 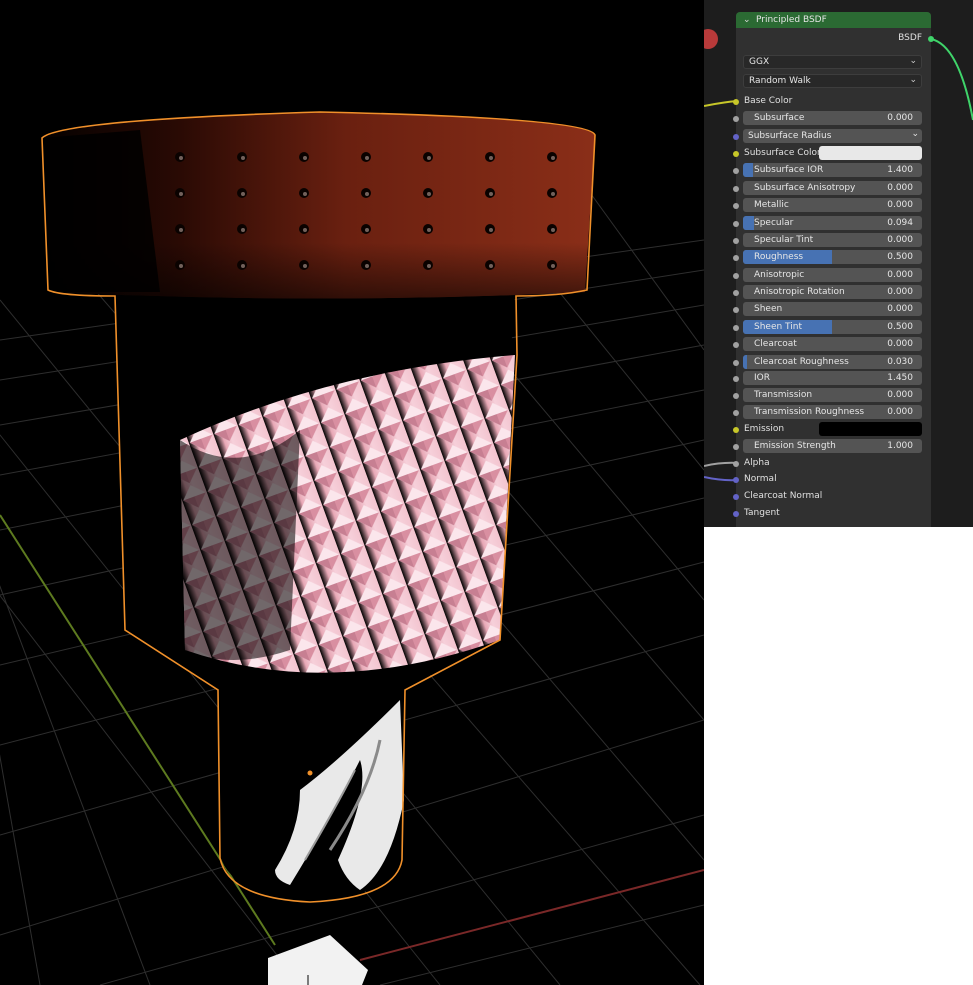 I want to click on specular-slider: Specular 0.094, so click(x=832, y=223).